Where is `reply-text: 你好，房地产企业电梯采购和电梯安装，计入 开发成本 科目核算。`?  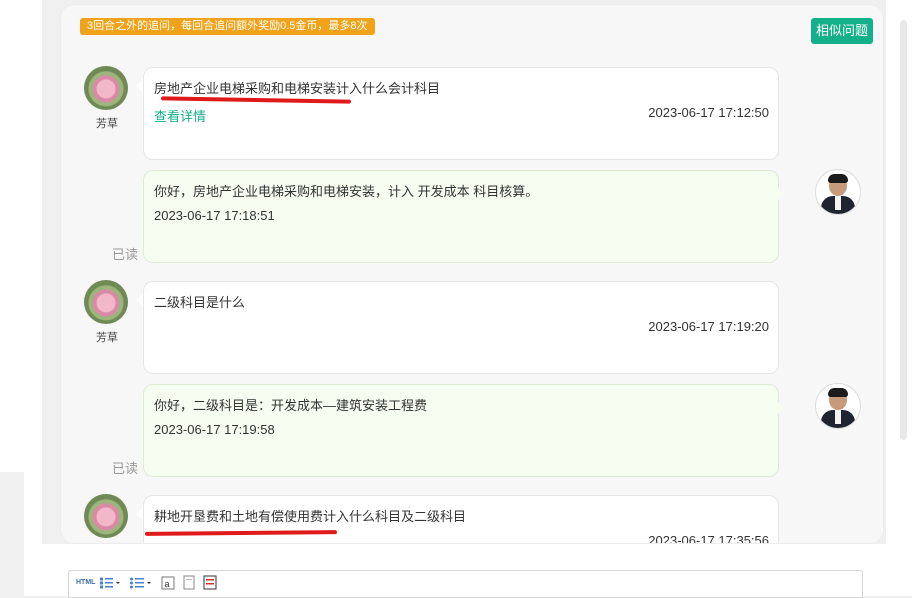
reply-text: 你好，房地产企业电梯采购和电梯安装，计入 开发成本 科目核算。 is located at coordinates (346, 191).